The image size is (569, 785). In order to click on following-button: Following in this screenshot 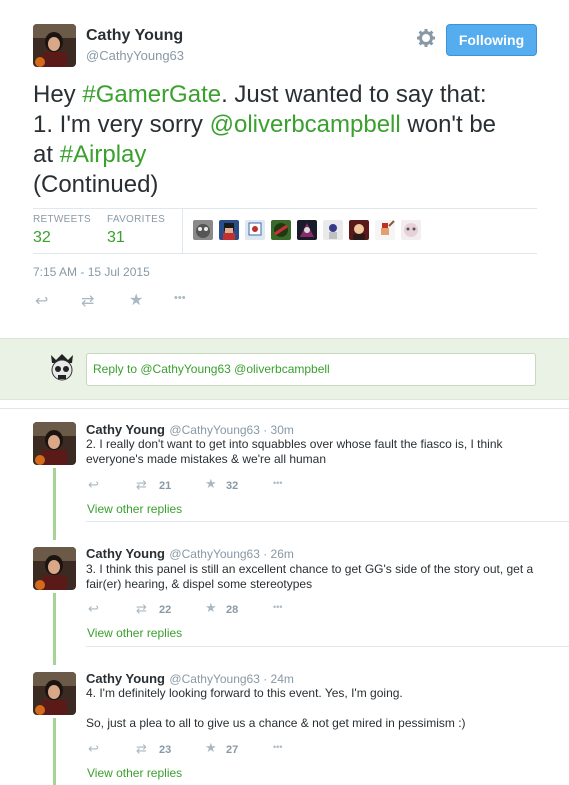, I will do `click(491, 40)`.